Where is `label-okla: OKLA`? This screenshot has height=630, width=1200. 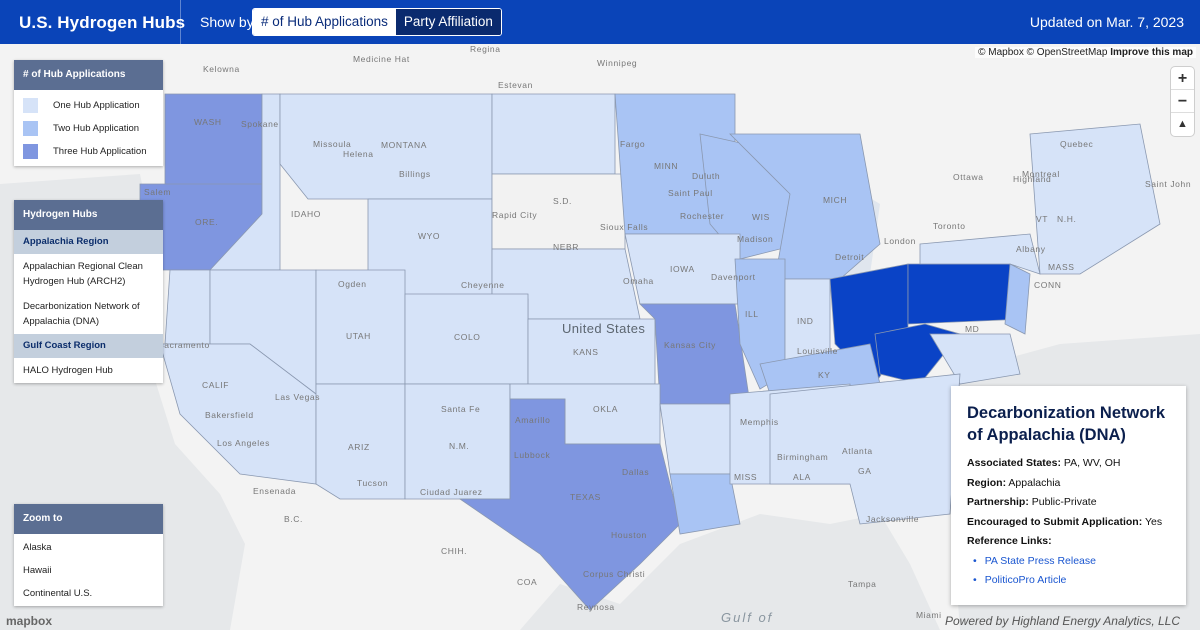
label-okla: OKLA is located at coordinates (606, 409).